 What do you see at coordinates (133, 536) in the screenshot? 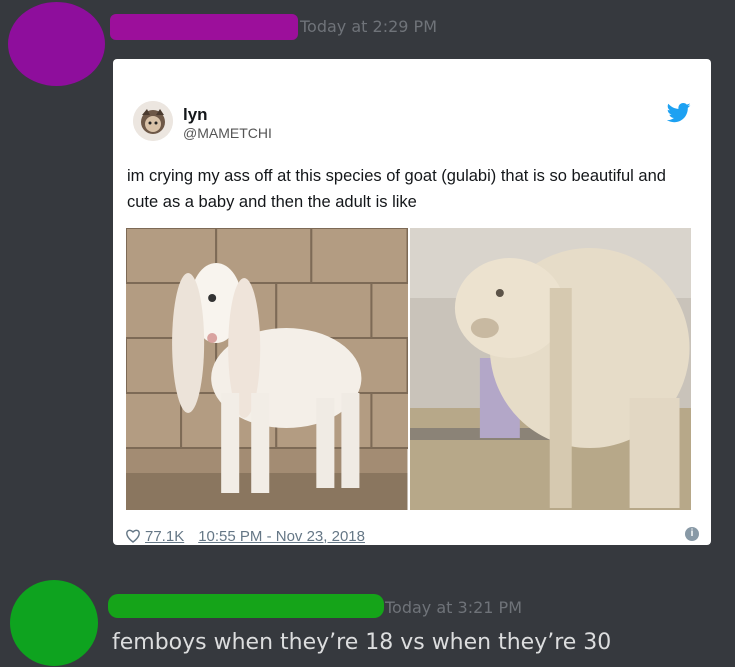
I see `heart-icon` at bounding box center [133, 536].